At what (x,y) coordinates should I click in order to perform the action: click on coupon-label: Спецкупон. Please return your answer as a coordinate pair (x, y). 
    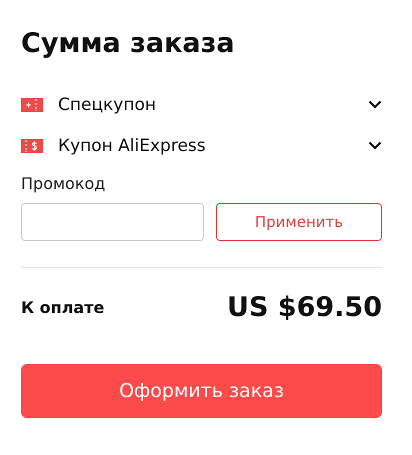
    Looking at the image, I should click on (107, 104).